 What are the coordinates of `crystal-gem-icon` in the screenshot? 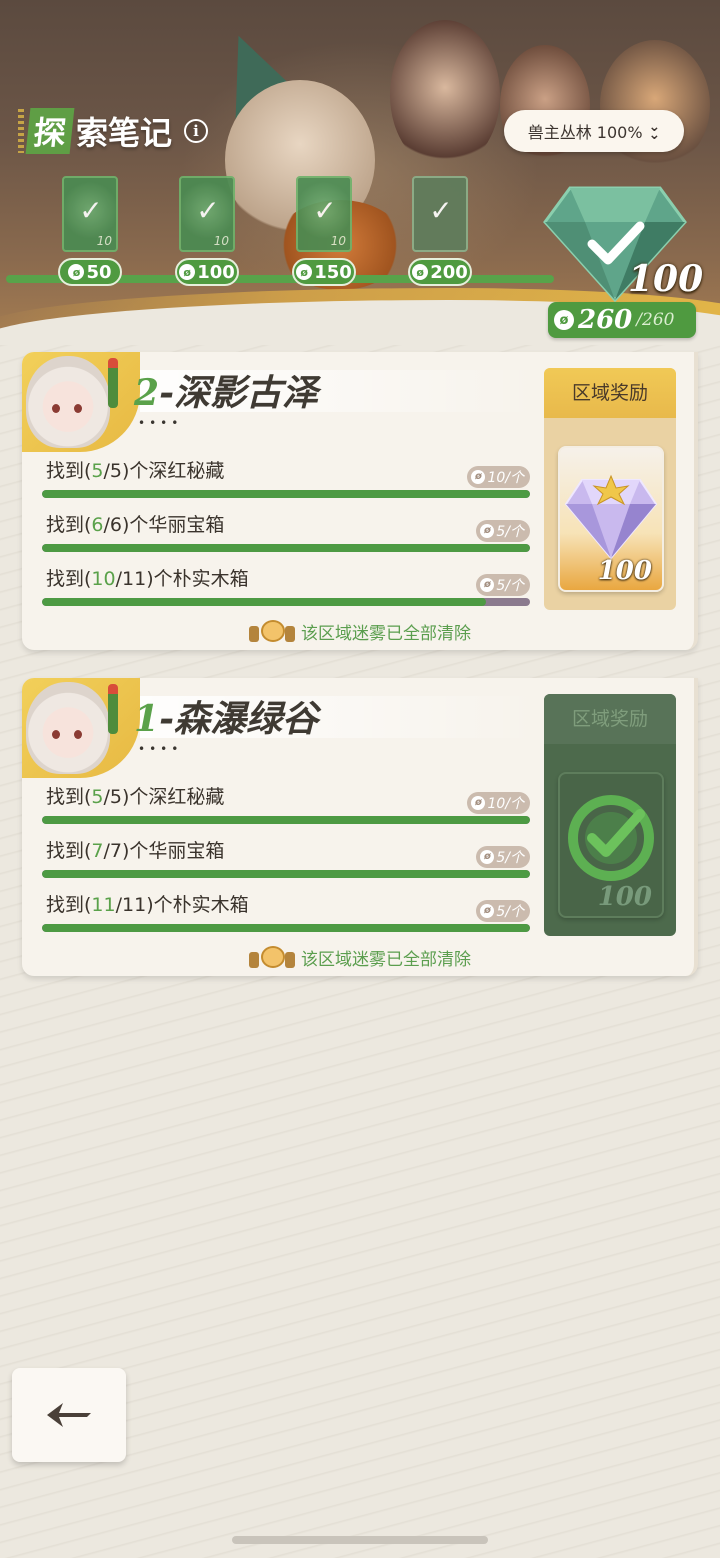 It's located at (611, 517).